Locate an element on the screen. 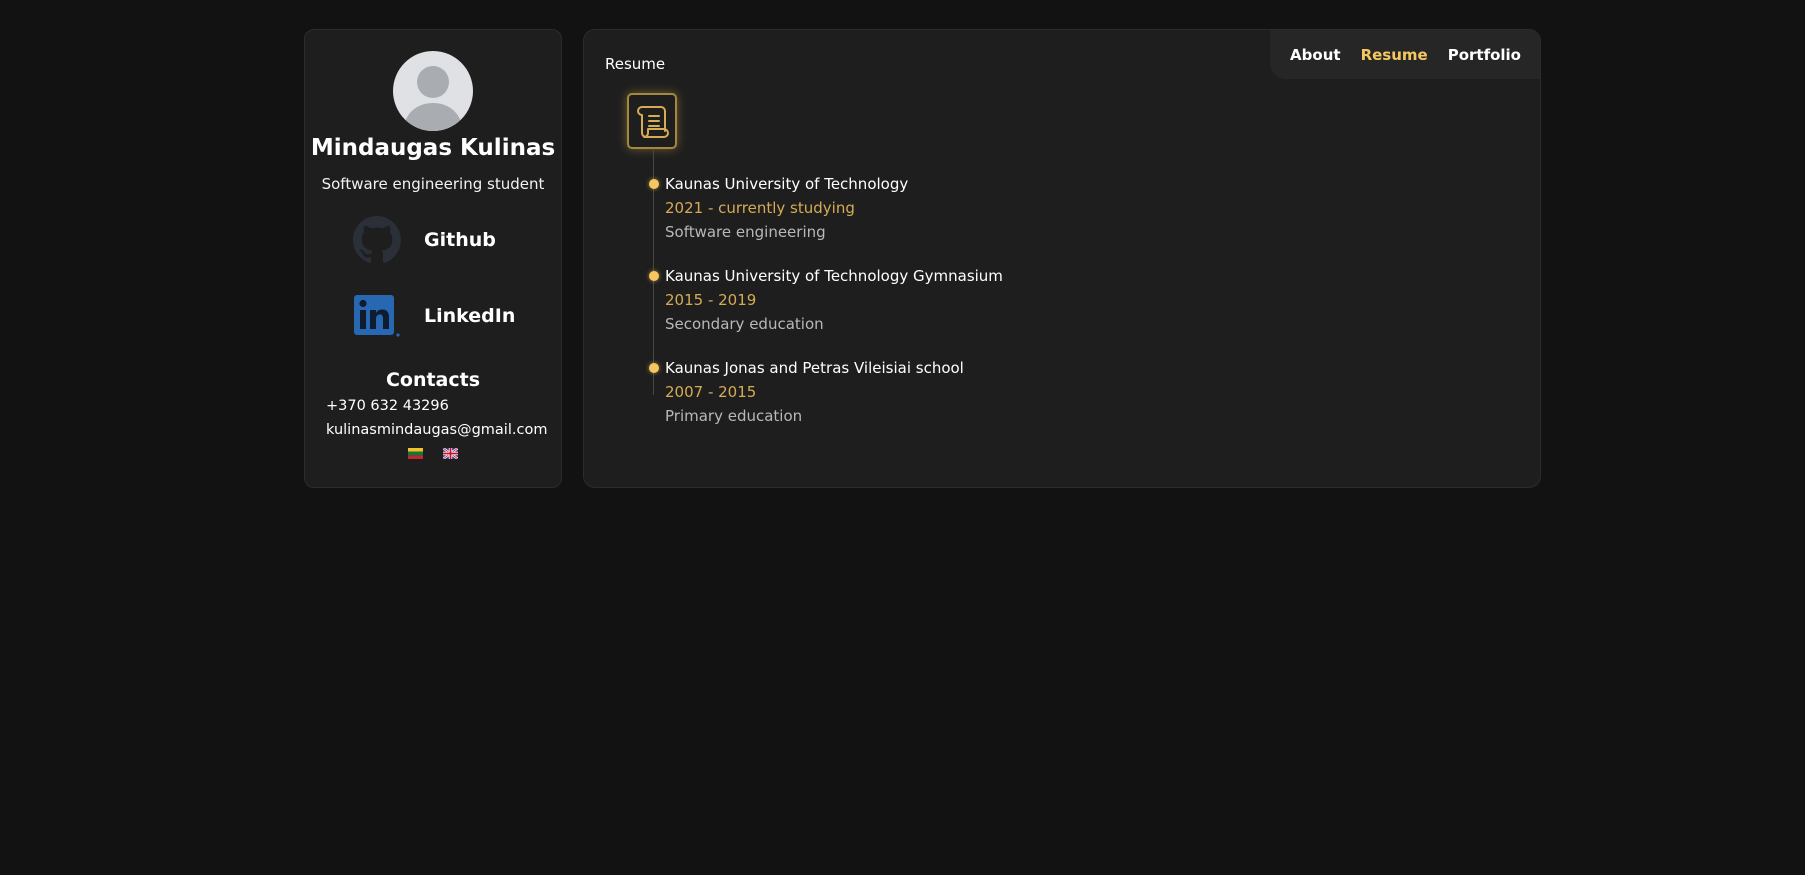 The width and height of the screenshot is (1805, 875). page-title: Resume is located at coordinates (635, 64).